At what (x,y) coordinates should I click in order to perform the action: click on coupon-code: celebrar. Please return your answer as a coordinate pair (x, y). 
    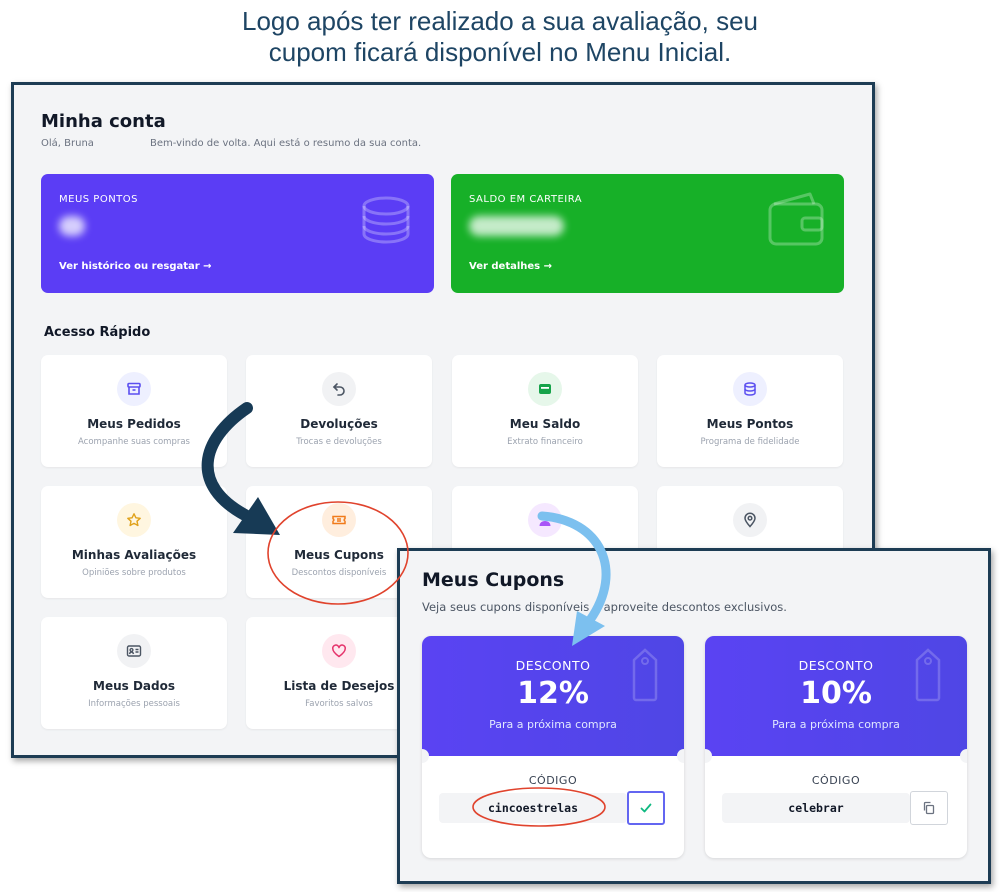
    Looking at the image, I should click on (816, 808).